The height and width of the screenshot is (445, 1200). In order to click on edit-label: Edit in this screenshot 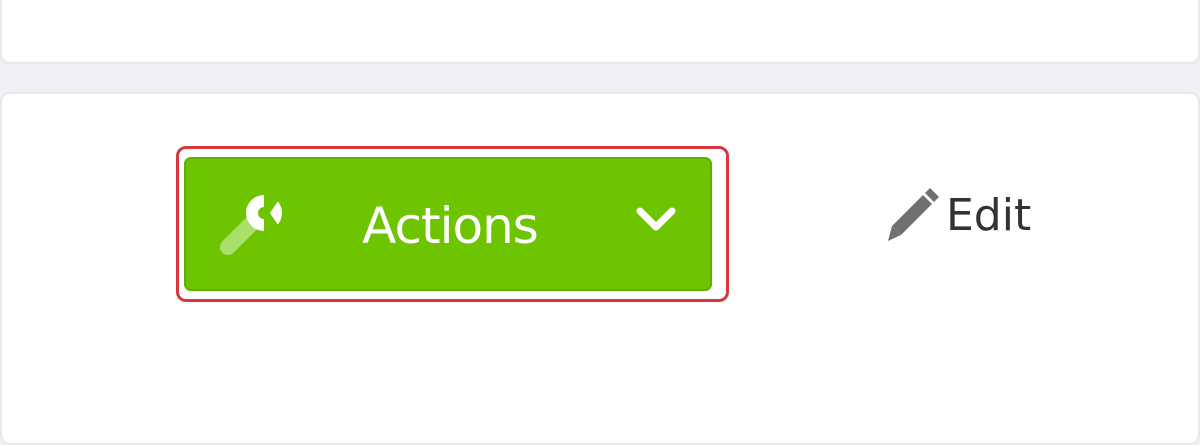, I will do `click(989, 215)`.